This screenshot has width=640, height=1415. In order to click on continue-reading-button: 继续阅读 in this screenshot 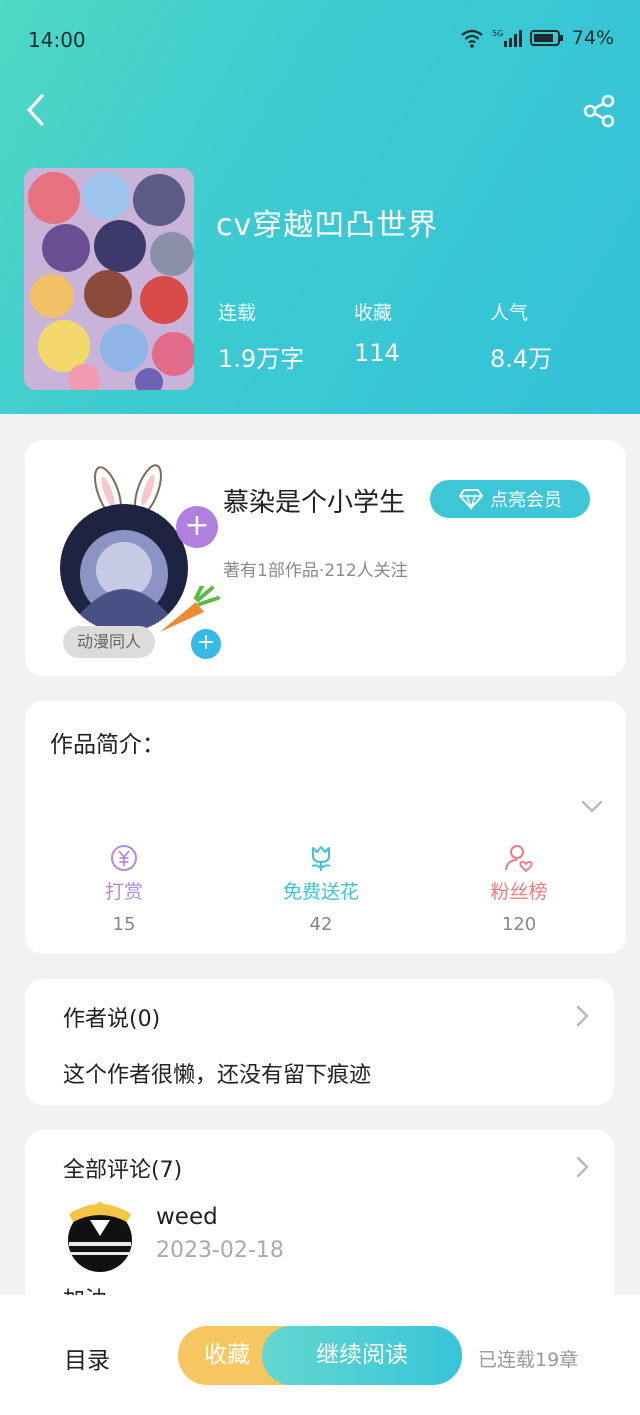, I will do `click(362, 1355)`.